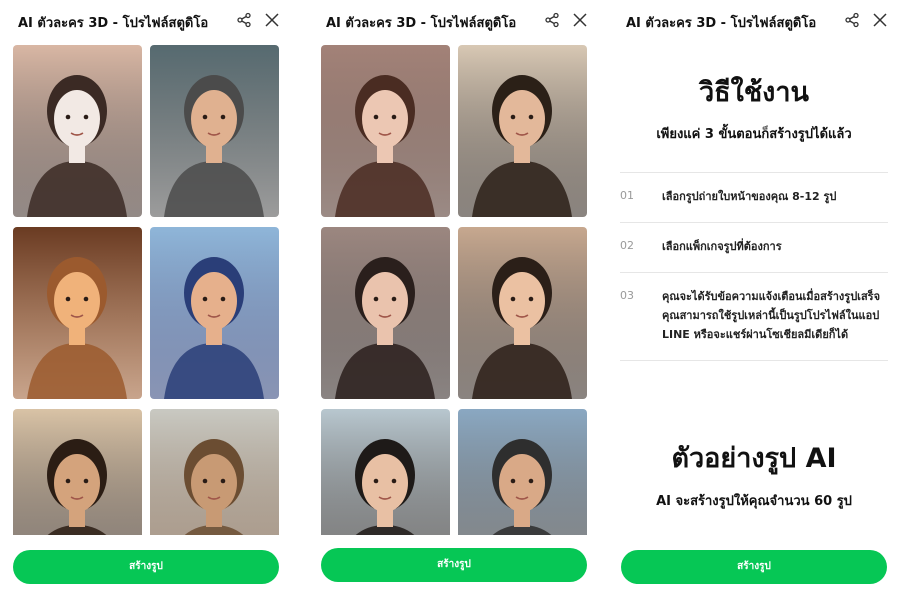 This screenshot has height=600, width=900. I want to click on sample-subtitle: AI จะสร้างรูปให้คุณจำนวน 60 รูป, so click(754, 501).